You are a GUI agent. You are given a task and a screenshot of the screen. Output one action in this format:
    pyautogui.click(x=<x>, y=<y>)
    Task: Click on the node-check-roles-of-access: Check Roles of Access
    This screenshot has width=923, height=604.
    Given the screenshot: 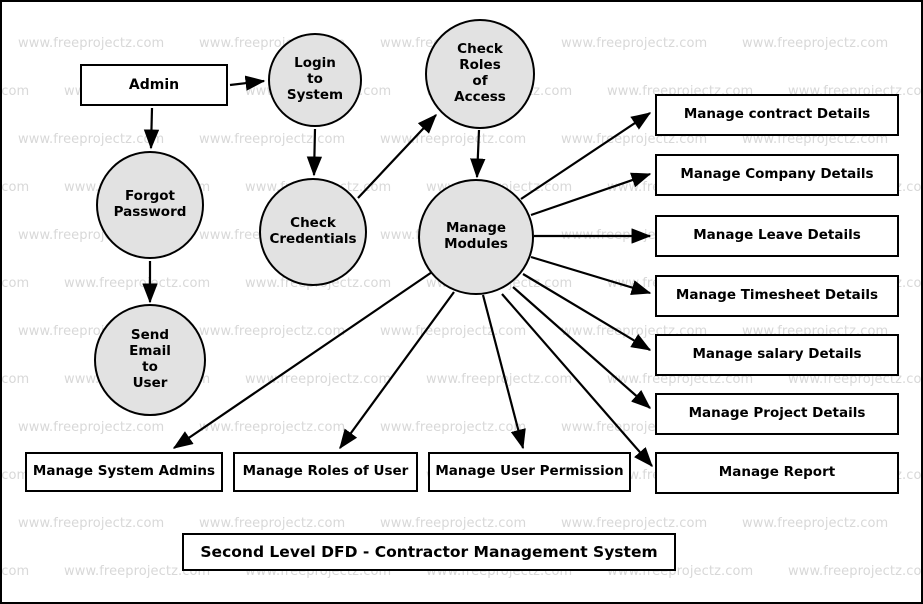 What is the action you would take?
    pyautogui.click(x=480, y=74)
    